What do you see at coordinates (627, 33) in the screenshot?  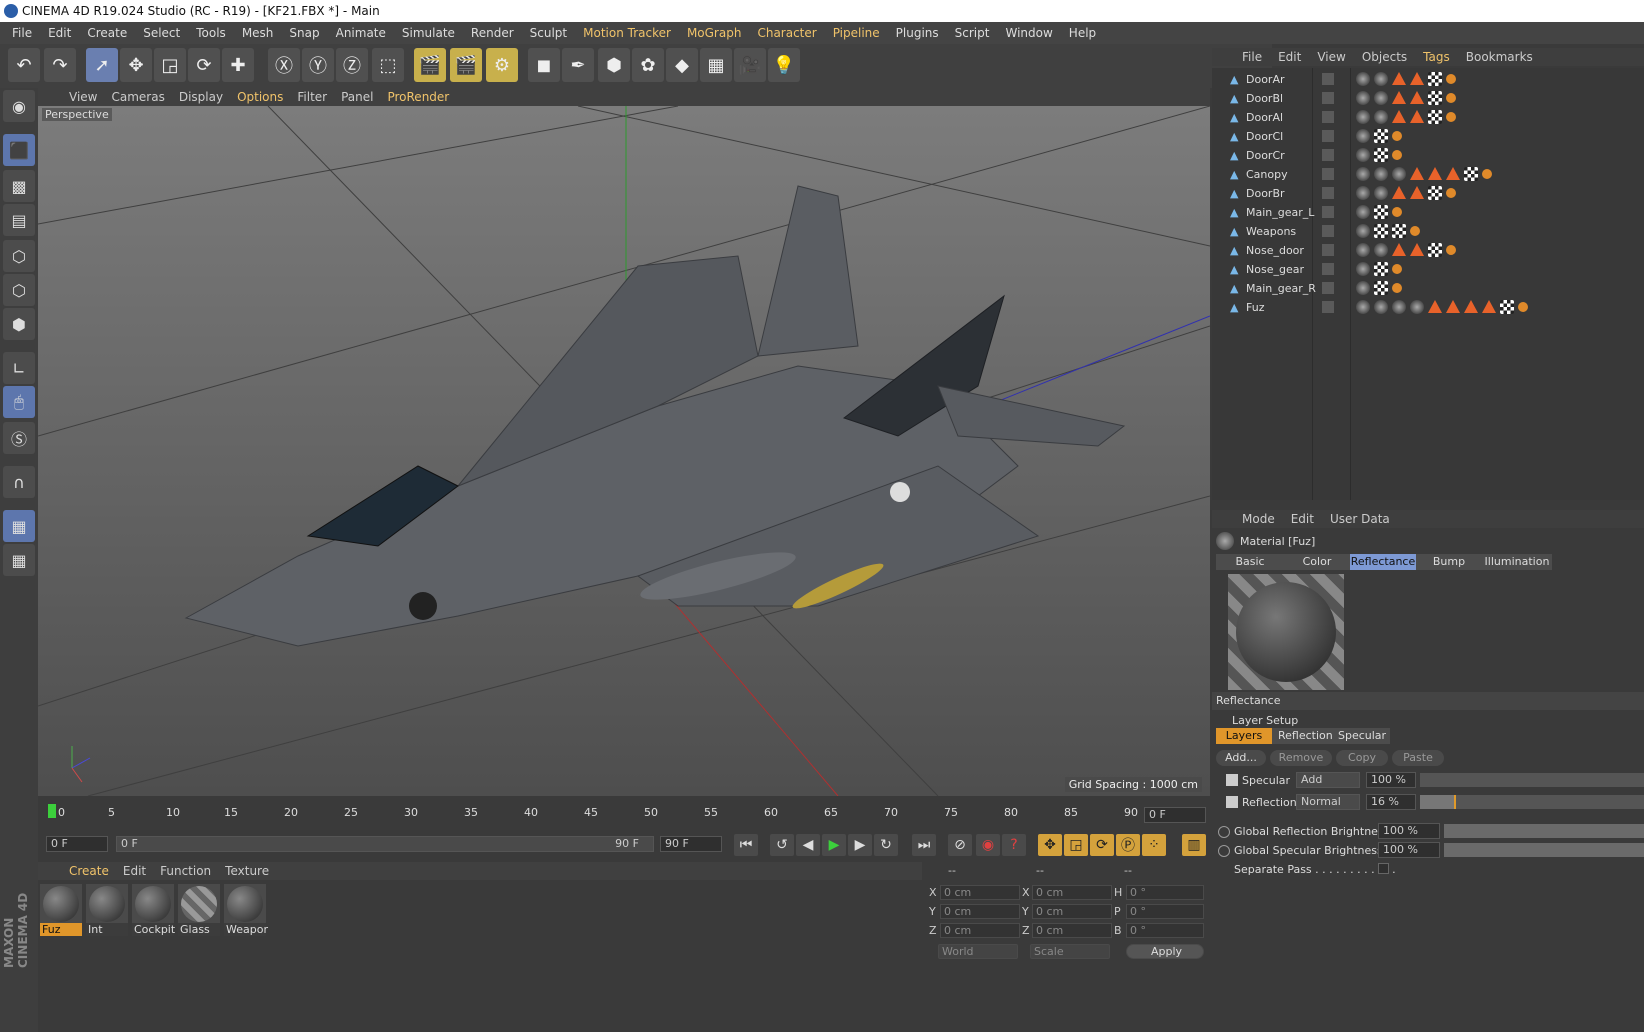 I see `menu-motion-tracker: Motion Tracker` at bounding box center [627, 33].